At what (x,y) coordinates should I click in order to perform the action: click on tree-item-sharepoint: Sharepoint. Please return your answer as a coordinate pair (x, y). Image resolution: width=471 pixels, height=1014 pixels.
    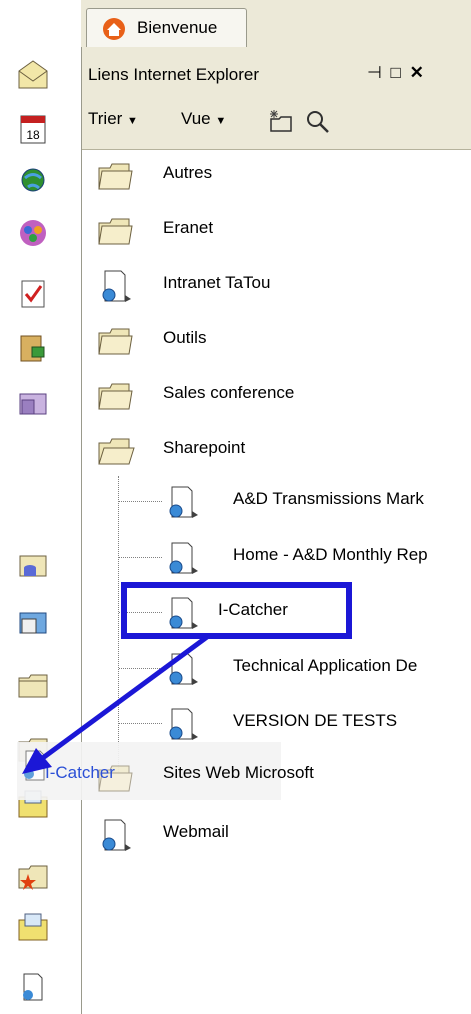
    Looking at the image, I should click on (280, 450).